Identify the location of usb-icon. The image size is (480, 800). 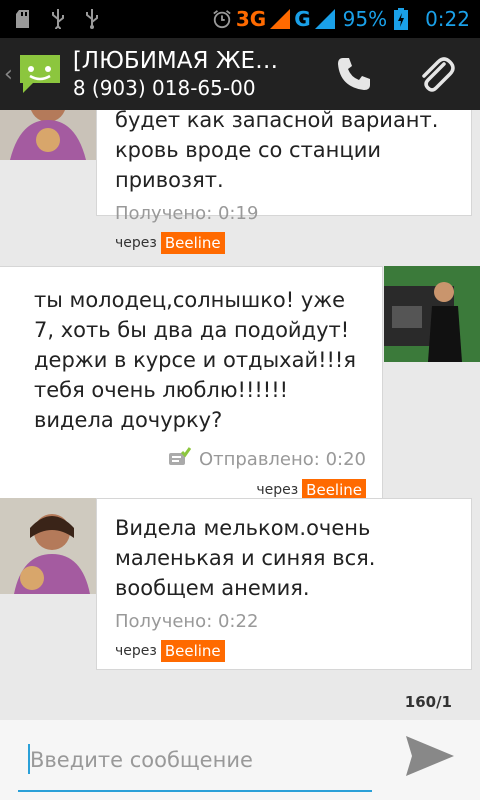
(58, 19).